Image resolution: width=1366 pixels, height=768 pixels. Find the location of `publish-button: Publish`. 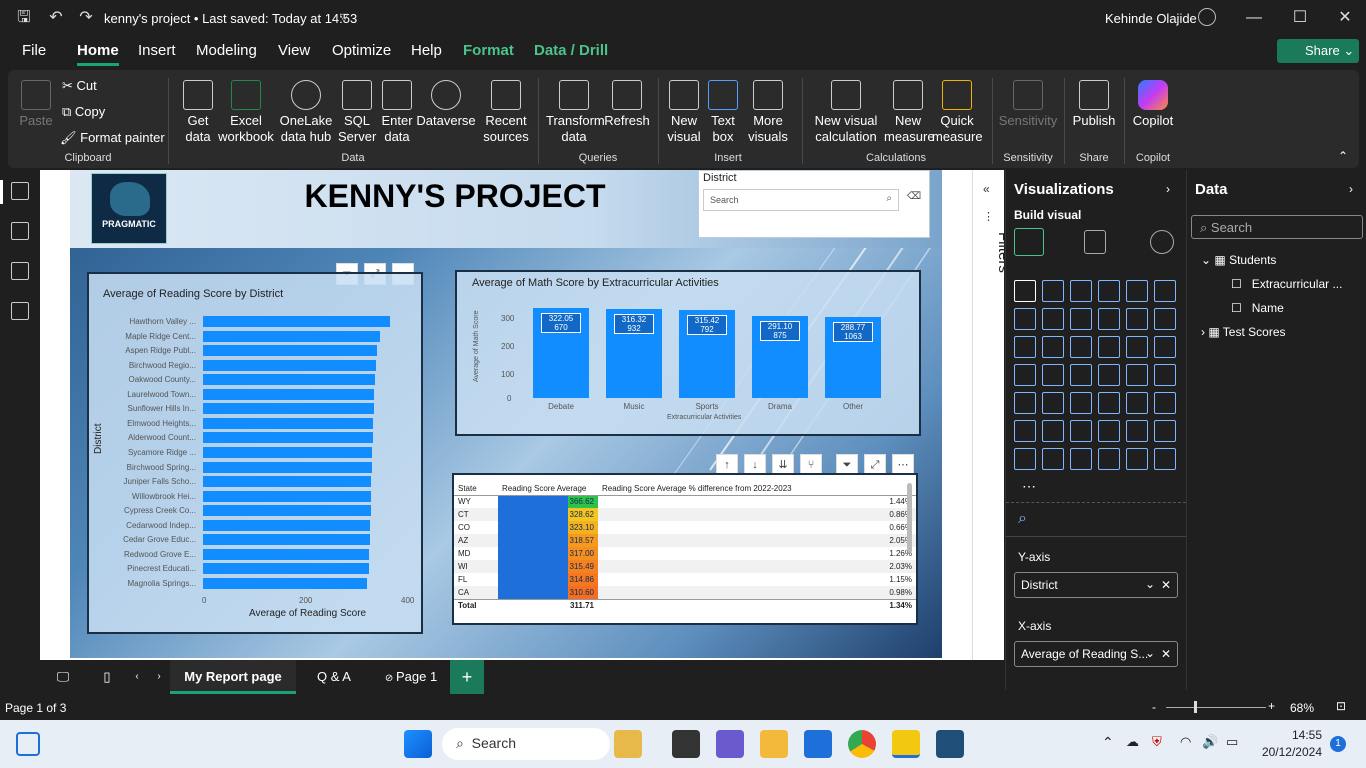

publish-button: Publish is located at coordinates (1094, 104).